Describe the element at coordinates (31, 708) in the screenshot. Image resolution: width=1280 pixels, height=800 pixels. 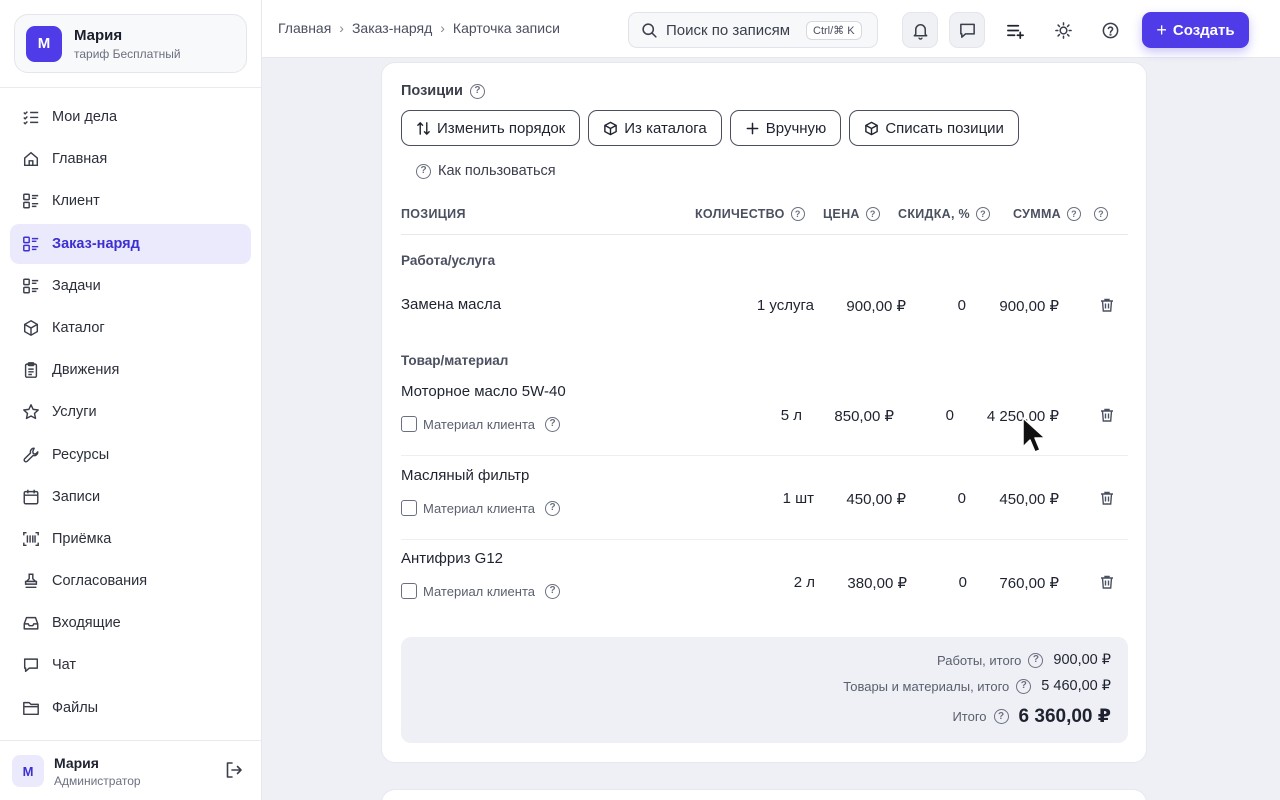
I see `folder-icon` at that location.